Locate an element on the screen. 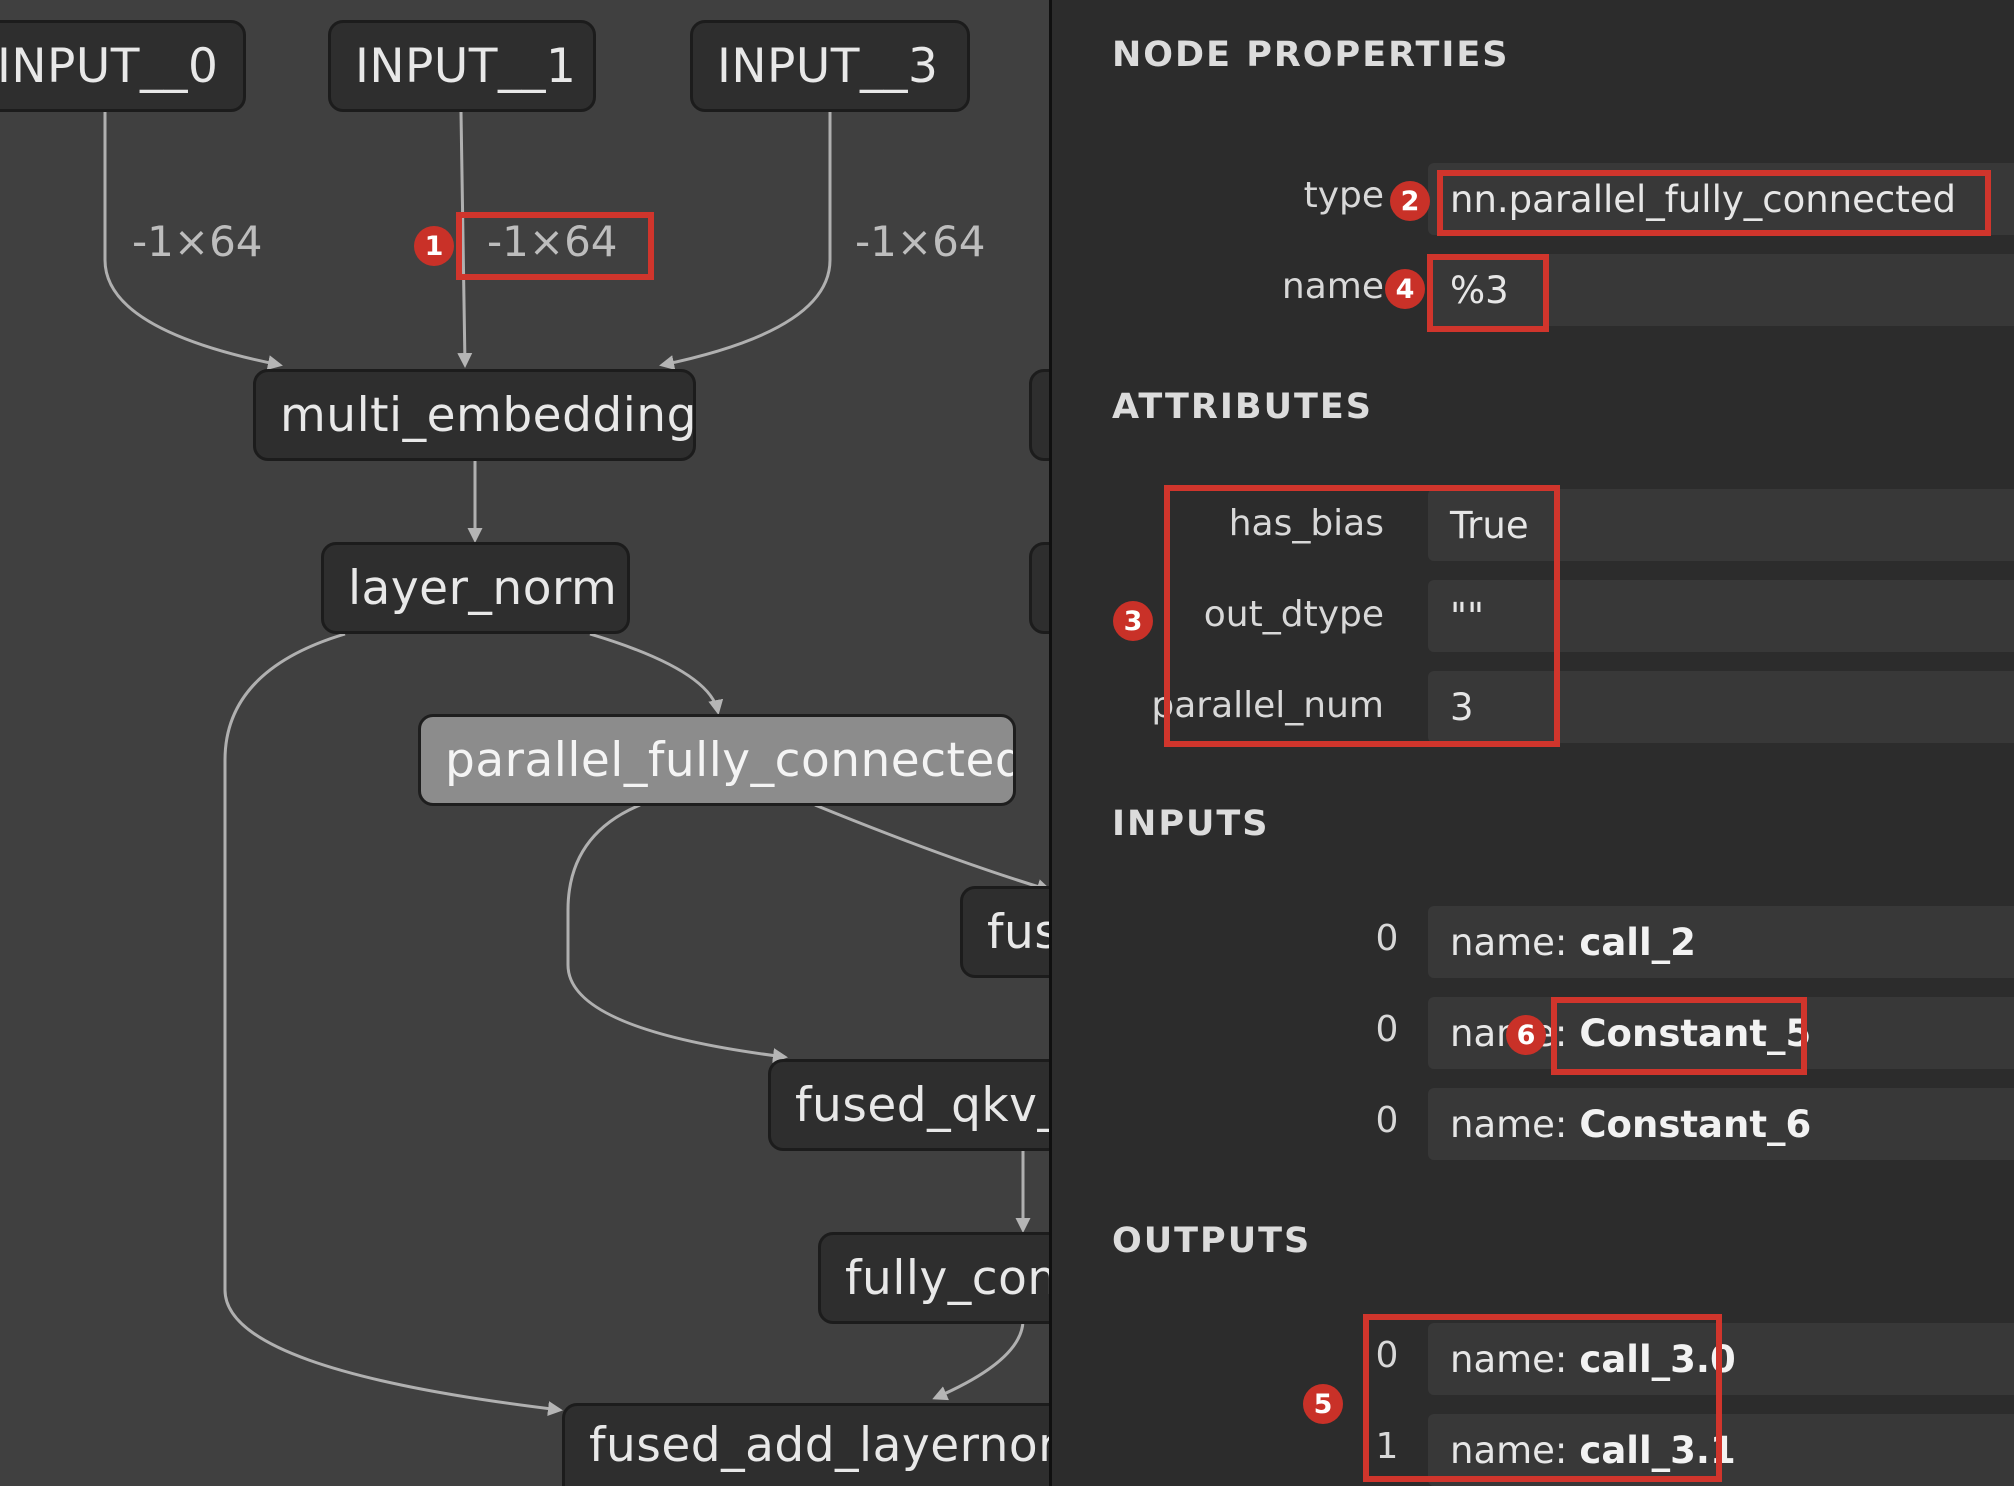  input-item: name: Constant_6 is located at coordinates (1721, 1124).